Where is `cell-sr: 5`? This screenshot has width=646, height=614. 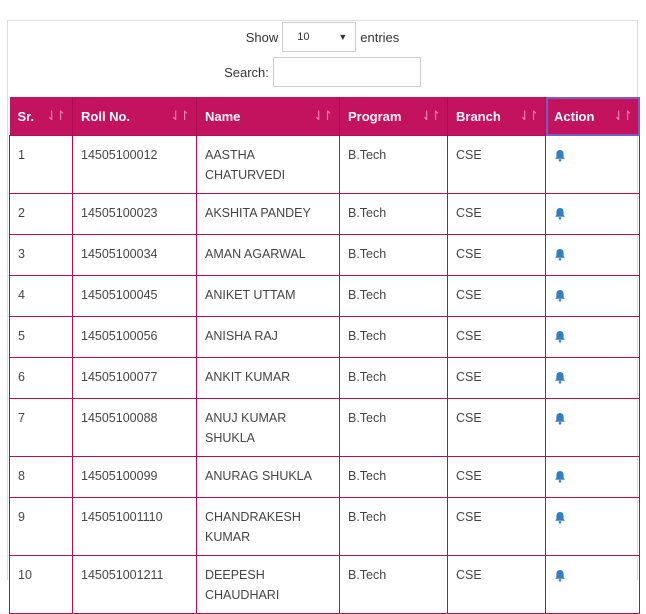
cell-sr: 5 is located at coordinates (41, 337).